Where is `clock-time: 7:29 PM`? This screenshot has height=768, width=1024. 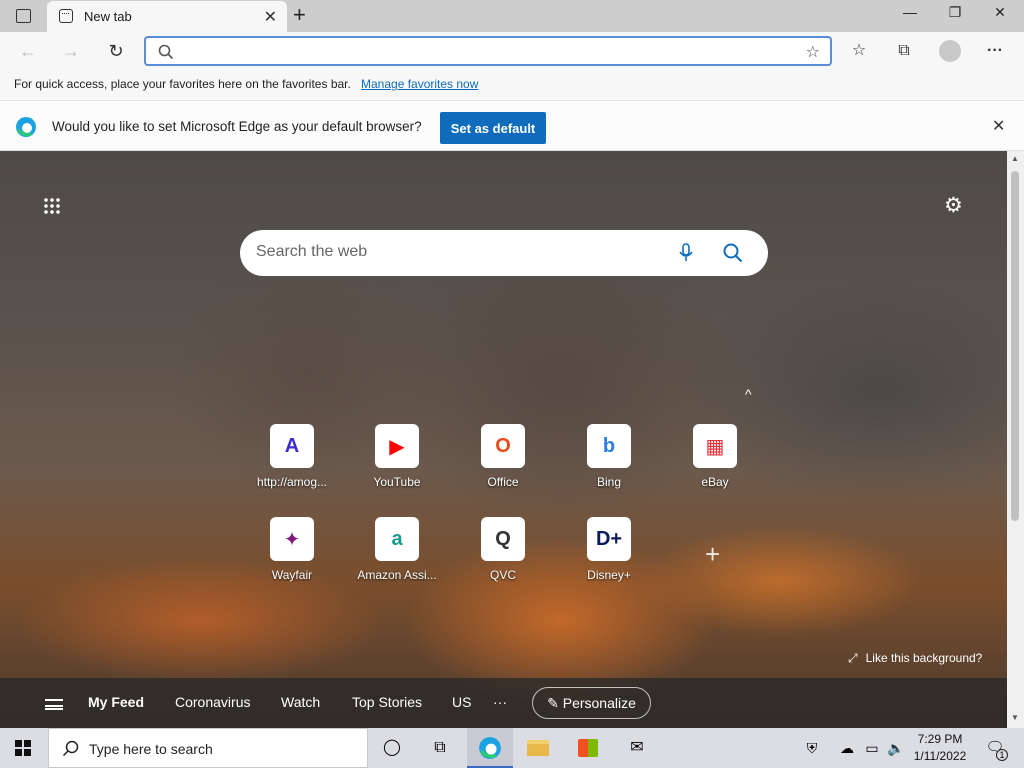 clock-time: 7:29 PM is located at coordinates (940, 739).